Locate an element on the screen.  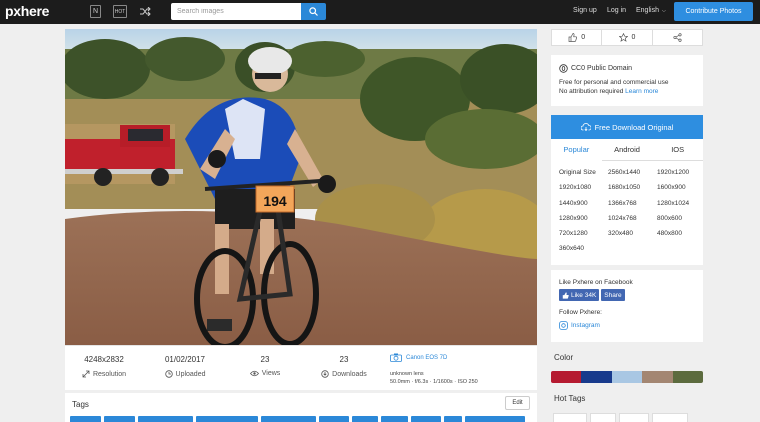
views-label: Views is located at coordinates (271, 373).